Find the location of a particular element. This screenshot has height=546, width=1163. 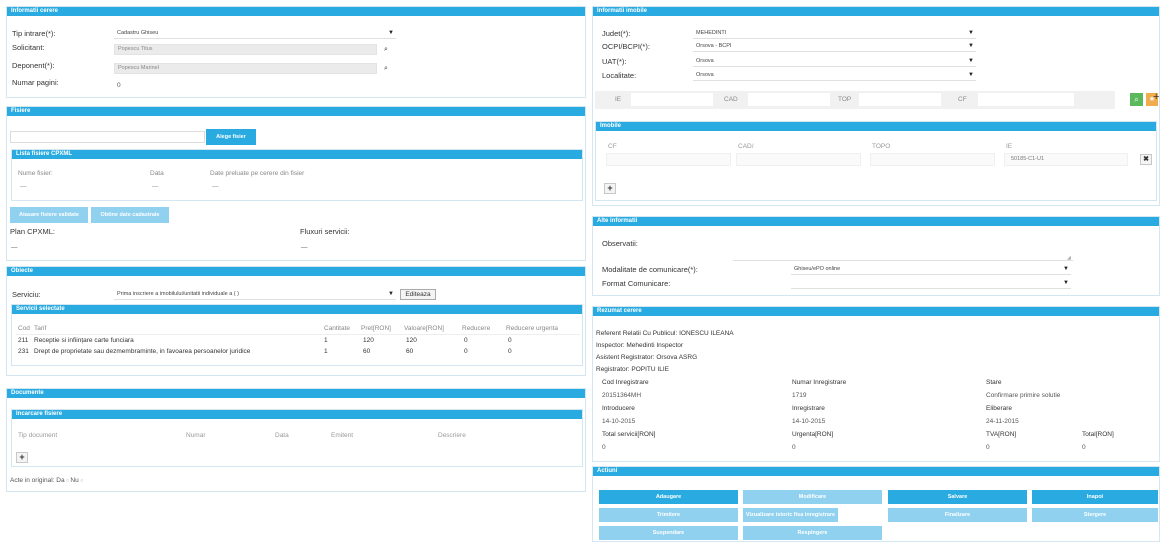

solicitant-input: Popescu Titus is located at coordinates (245, 49).